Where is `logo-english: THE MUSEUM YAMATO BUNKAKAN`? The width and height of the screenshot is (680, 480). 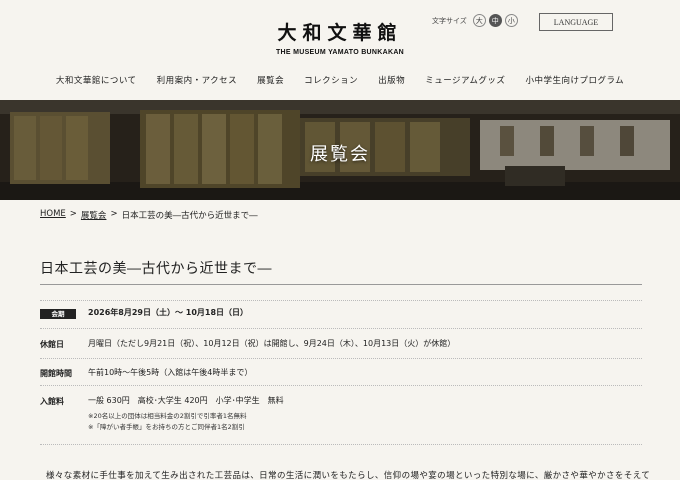
logo-english: THE MUSEUM YAMATO BUNKAKAN is located at coordinates (340, 52).